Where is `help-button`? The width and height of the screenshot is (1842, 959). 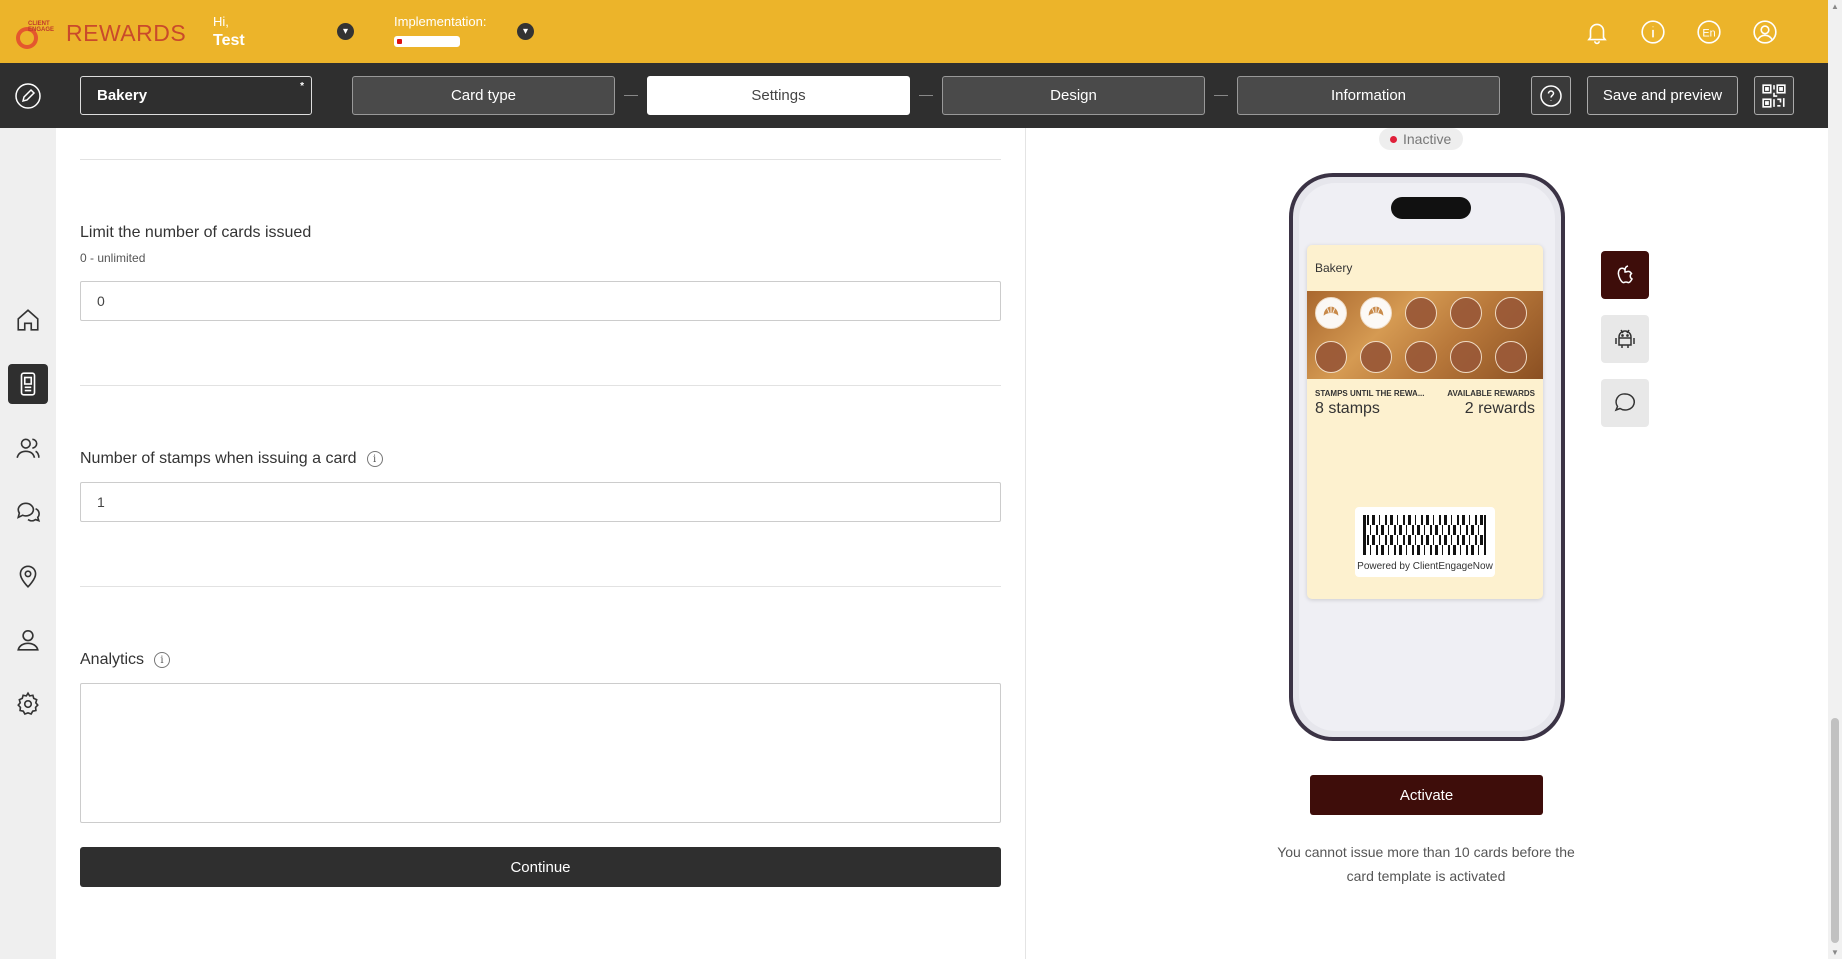 help-button is located at coordinates (1551, 95).